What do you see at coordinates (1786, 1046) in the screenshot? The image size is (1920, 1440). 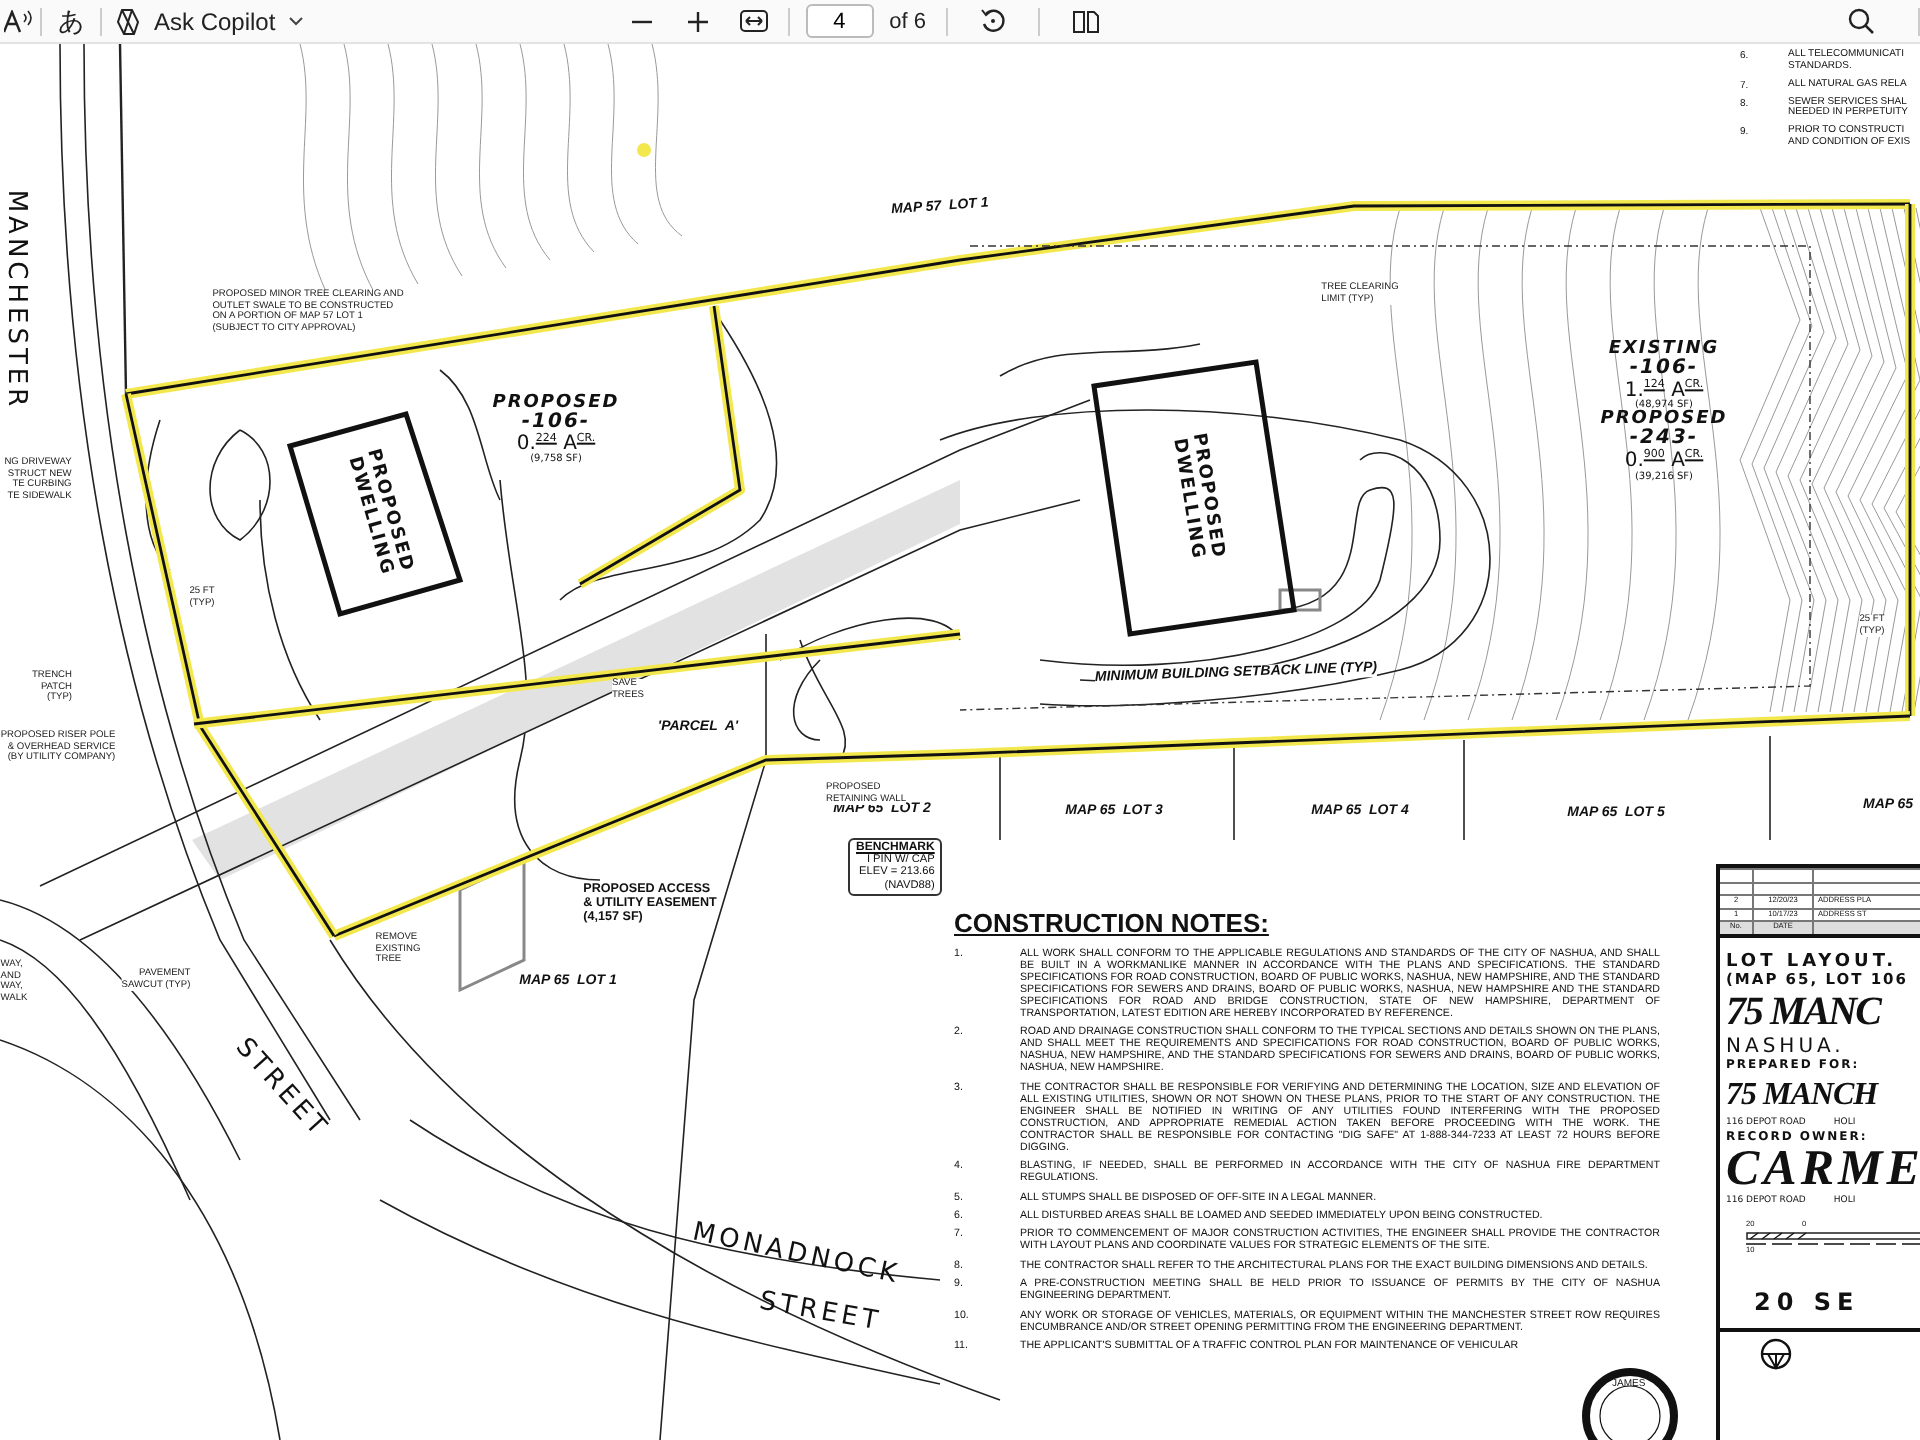 I see `city-name: NASHUA.` at bounding box center [1786, 1046].